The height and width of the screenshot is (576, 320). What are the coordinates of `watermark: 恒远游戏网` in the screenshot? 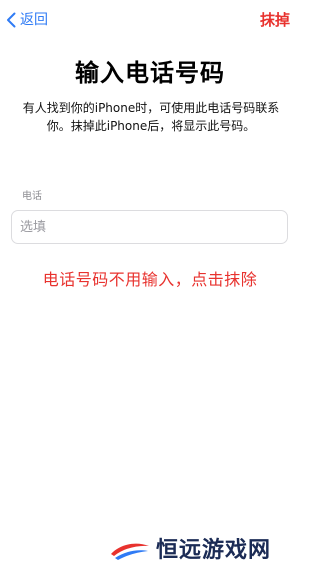 It's located at (189, 550).